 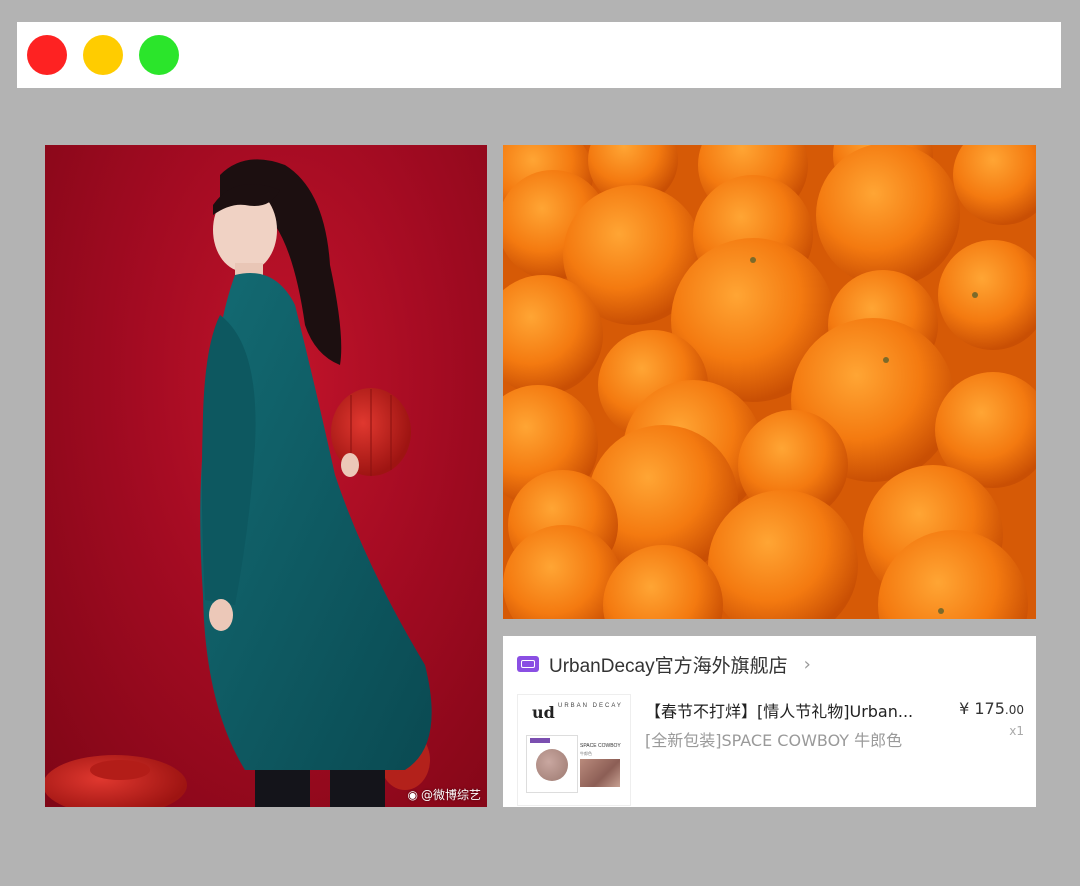 I want to click on close-window-button, so click(x=47, y=55).